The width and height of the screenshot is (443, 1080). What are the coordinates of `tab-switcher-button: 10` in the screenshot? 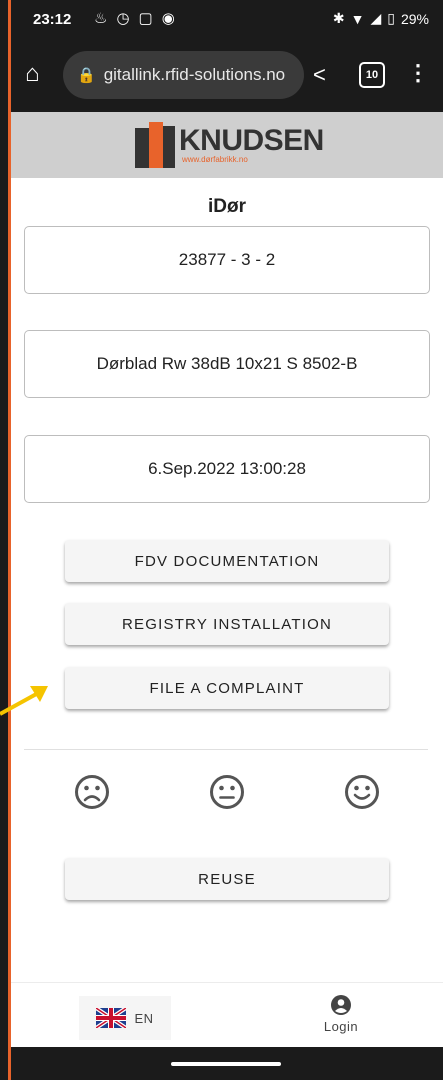 It's located at (372, 75).